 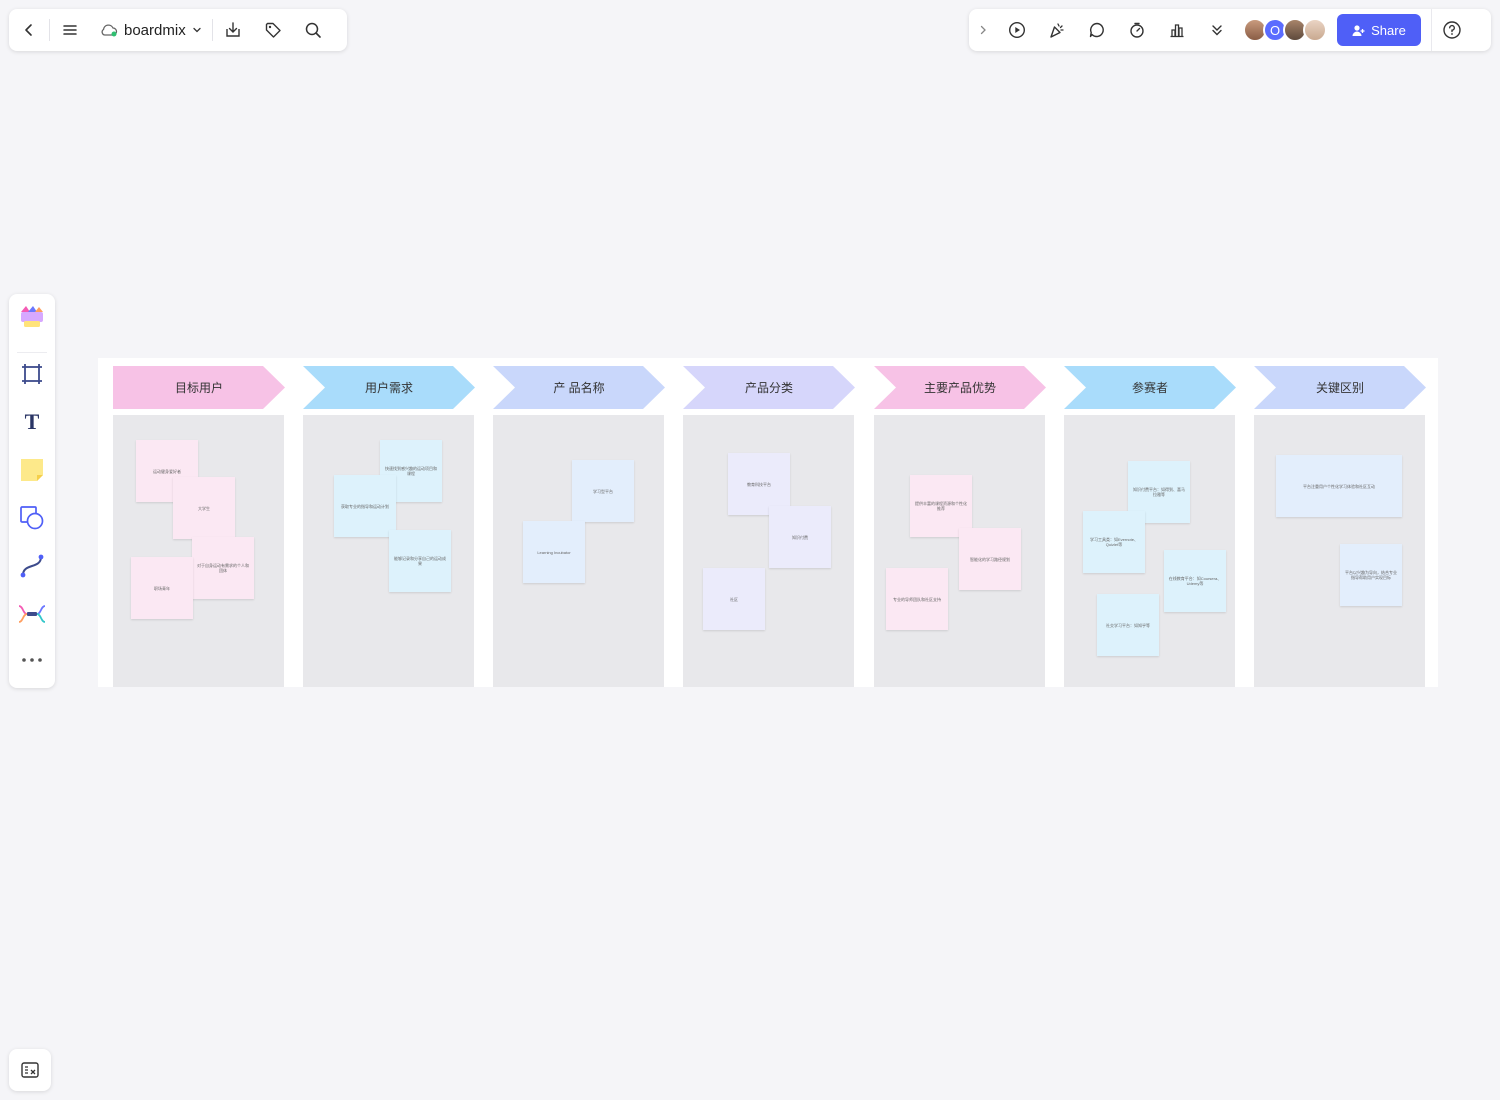 What do you see at coordinates (1285, 30) in the screenshot?
I see `collaborator-avatars: O` at bounding box center [1285, 30].